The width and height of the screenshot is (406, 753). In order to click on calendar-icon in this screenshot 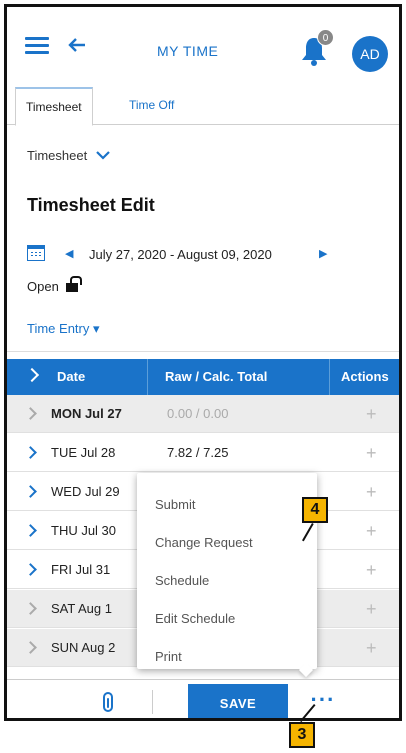, I will do `click(36, 253)`.